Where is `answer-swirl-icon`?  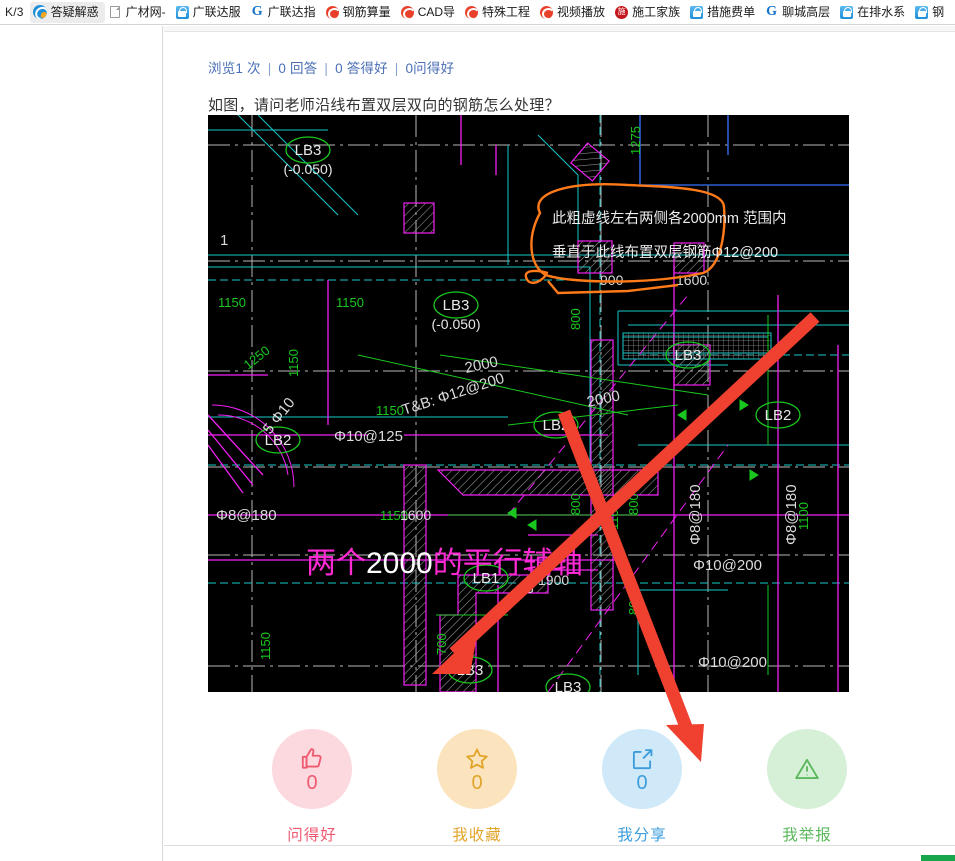
answer-swirl-icon is located at coordinates (40, 12).